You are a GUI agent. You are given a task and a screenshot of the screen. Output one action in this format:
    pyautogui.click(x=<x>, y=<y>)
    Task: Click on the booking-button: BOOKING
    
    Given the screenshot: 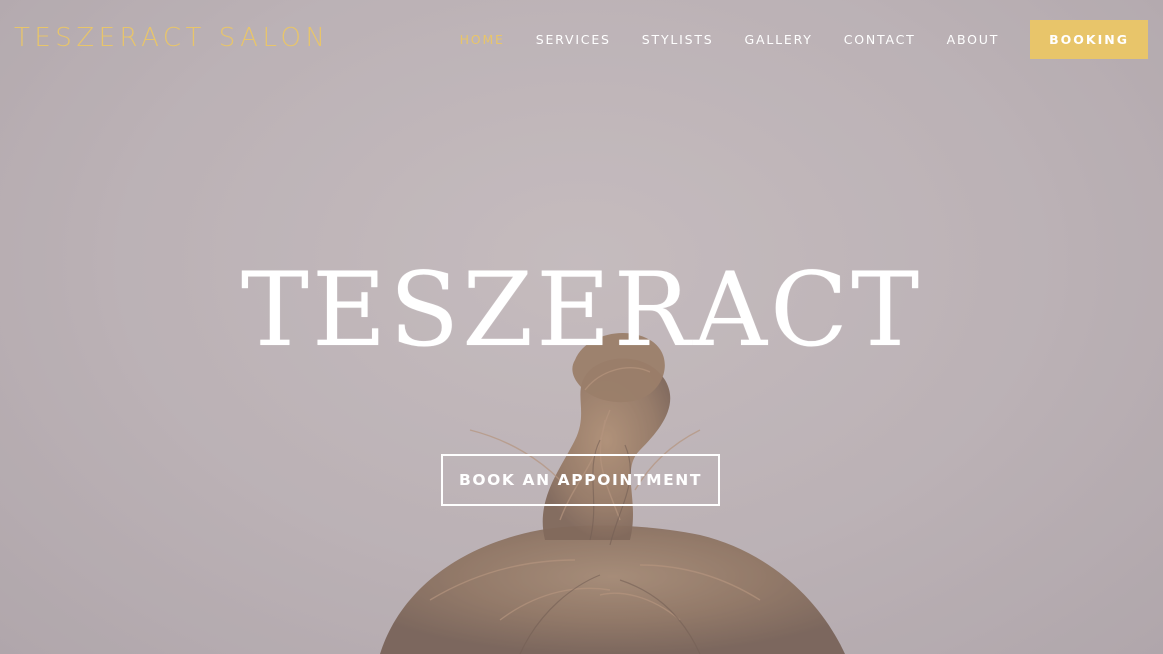 What is the action you would take?
    pyautogui.click(x=1089, y=39)
    